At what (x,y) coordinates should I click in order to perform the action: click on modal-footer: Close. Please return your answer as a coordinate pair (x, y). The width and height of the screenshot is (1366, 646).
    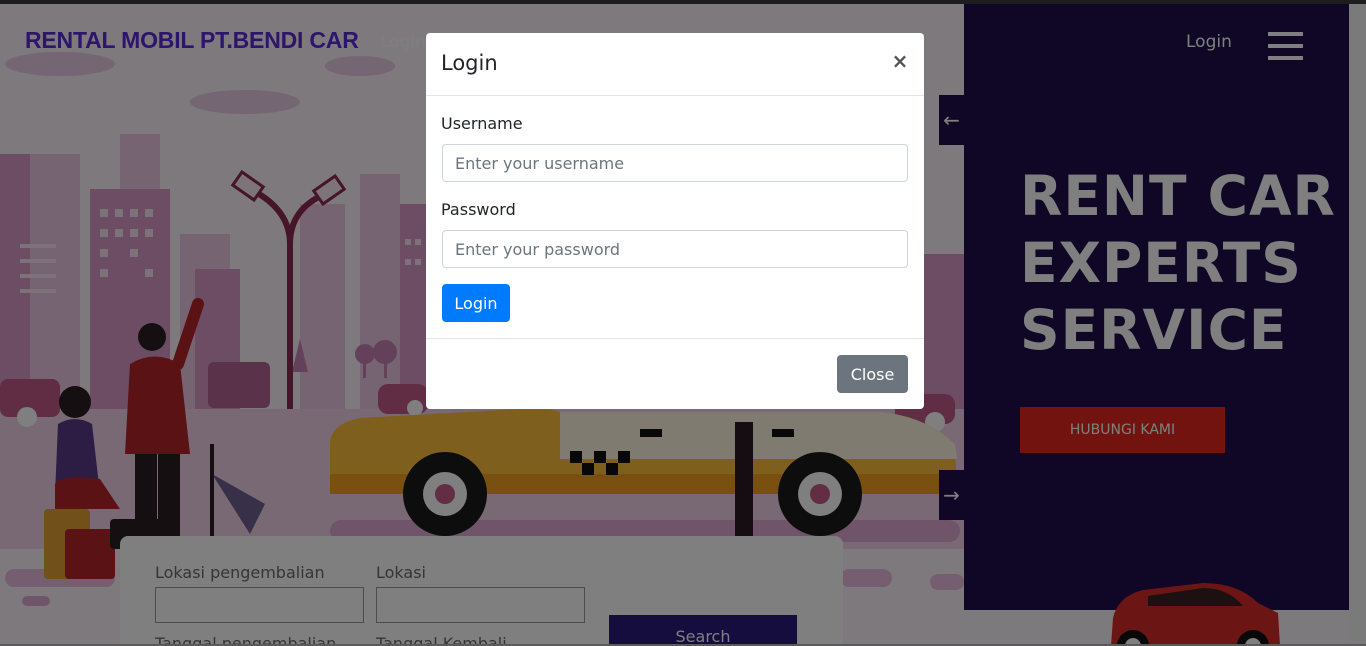
    Looking at the image, I should click on (675, 374).